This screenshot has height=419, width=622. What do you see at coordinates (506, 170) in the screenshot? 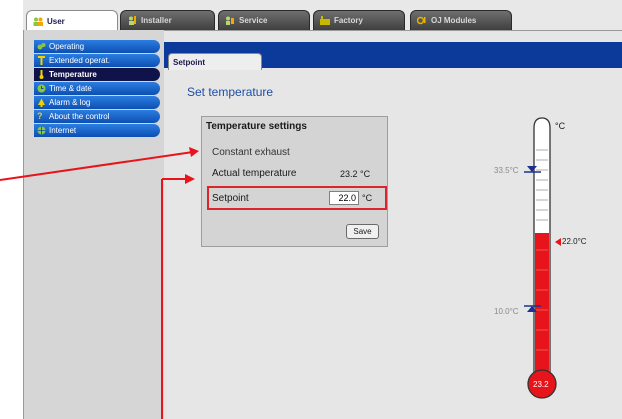
I see `max-temperature-label: 33.5°C` at bounding box center [506, 170].